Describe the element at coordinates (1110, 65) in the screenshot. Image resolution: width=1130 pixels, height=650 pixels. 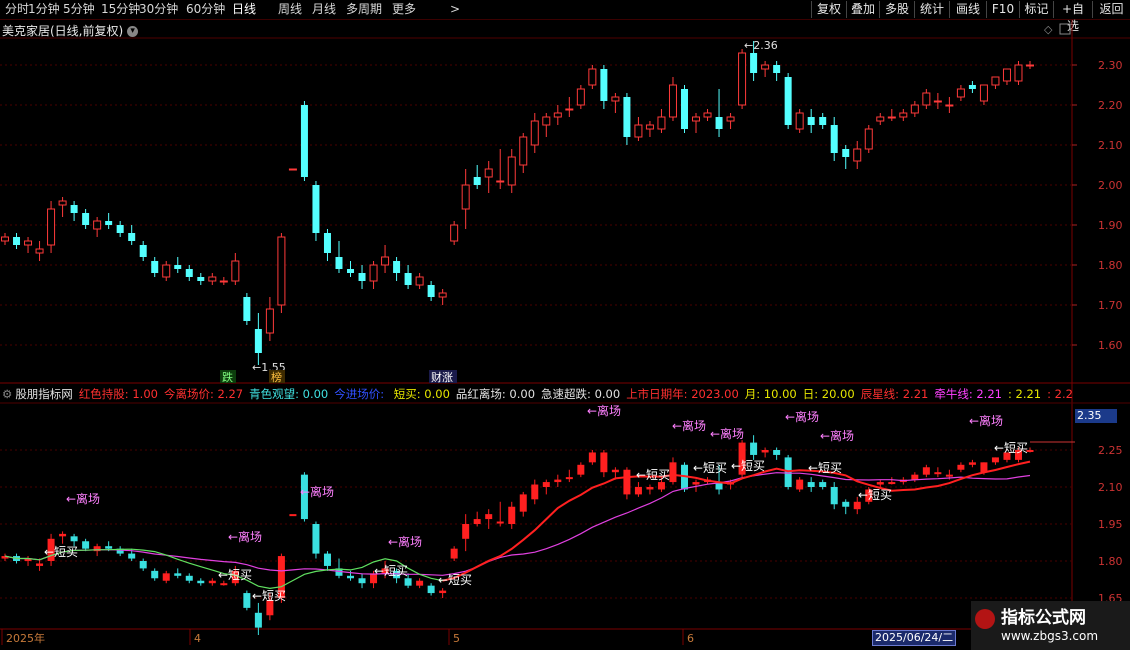
I see `main-axis-label: 2.30` at that location.